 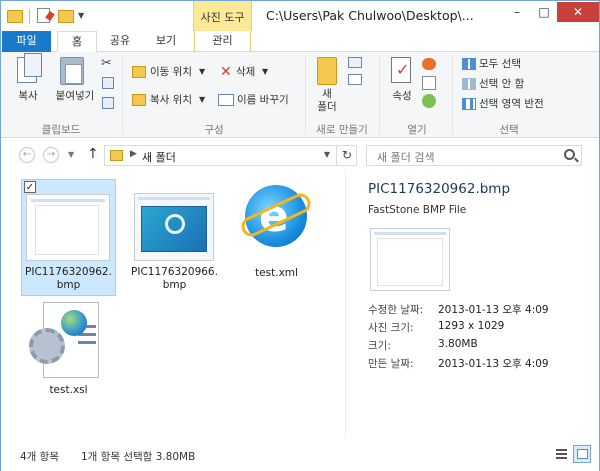 I want to click on property-label: 만든 날짜:, so click(x=391, y=364).